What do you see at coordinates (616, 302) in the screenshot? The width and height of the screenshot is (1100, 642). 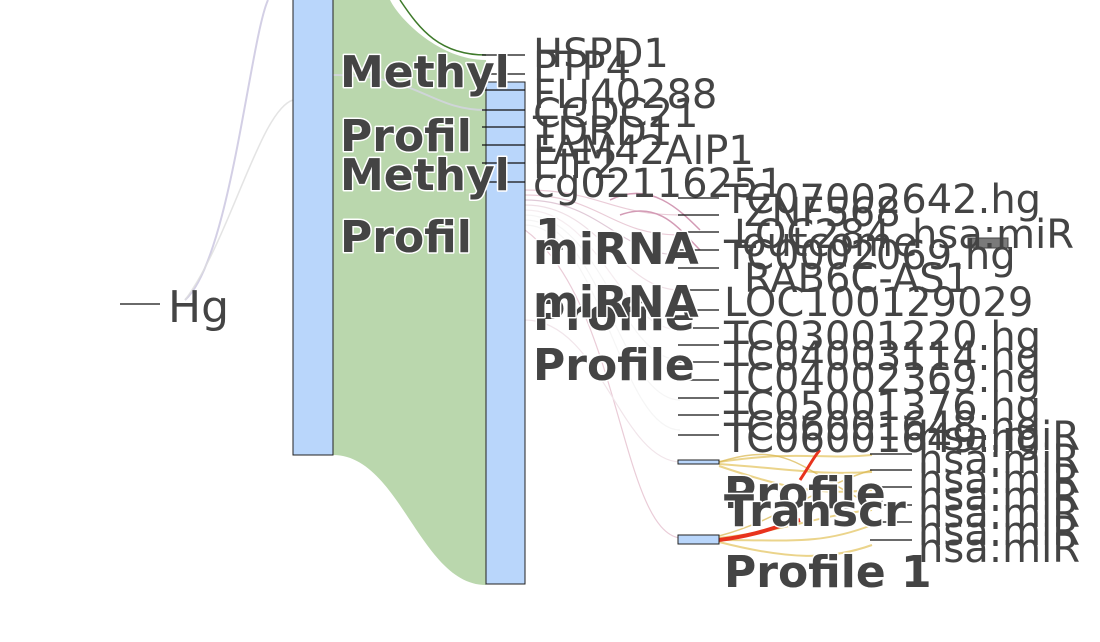 I see `group-label-mirna-b: miRNA` at bounding box center [616, 302].